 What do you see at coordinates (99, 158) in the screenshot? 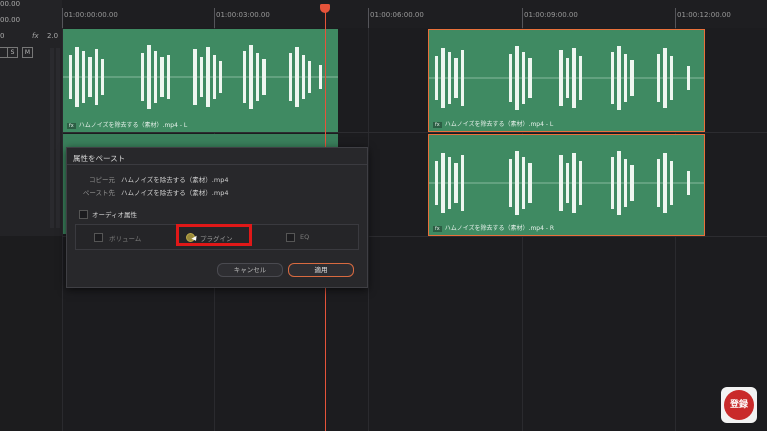
I see `dialog-title: 属性をペースト` at bounding box center [99, 158].